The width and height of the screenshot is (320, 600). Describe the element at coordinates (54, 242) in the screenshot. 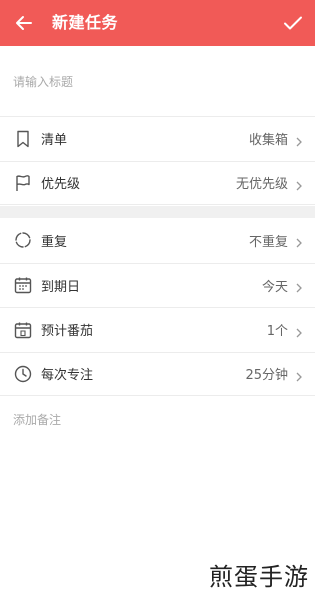

I see `repeat-label: 重复` at that location.